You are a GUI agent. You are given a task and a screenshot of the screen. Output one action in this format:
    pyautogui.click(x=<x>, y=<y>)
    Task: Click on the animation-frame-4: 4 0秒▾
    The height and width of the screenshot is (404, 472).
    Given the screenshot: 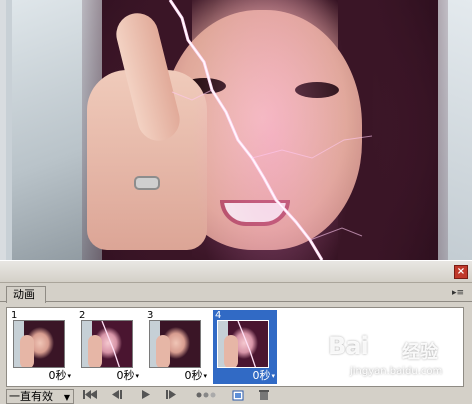 What is the action you would take?
    pyautogui.click(x=245, y=347)
    